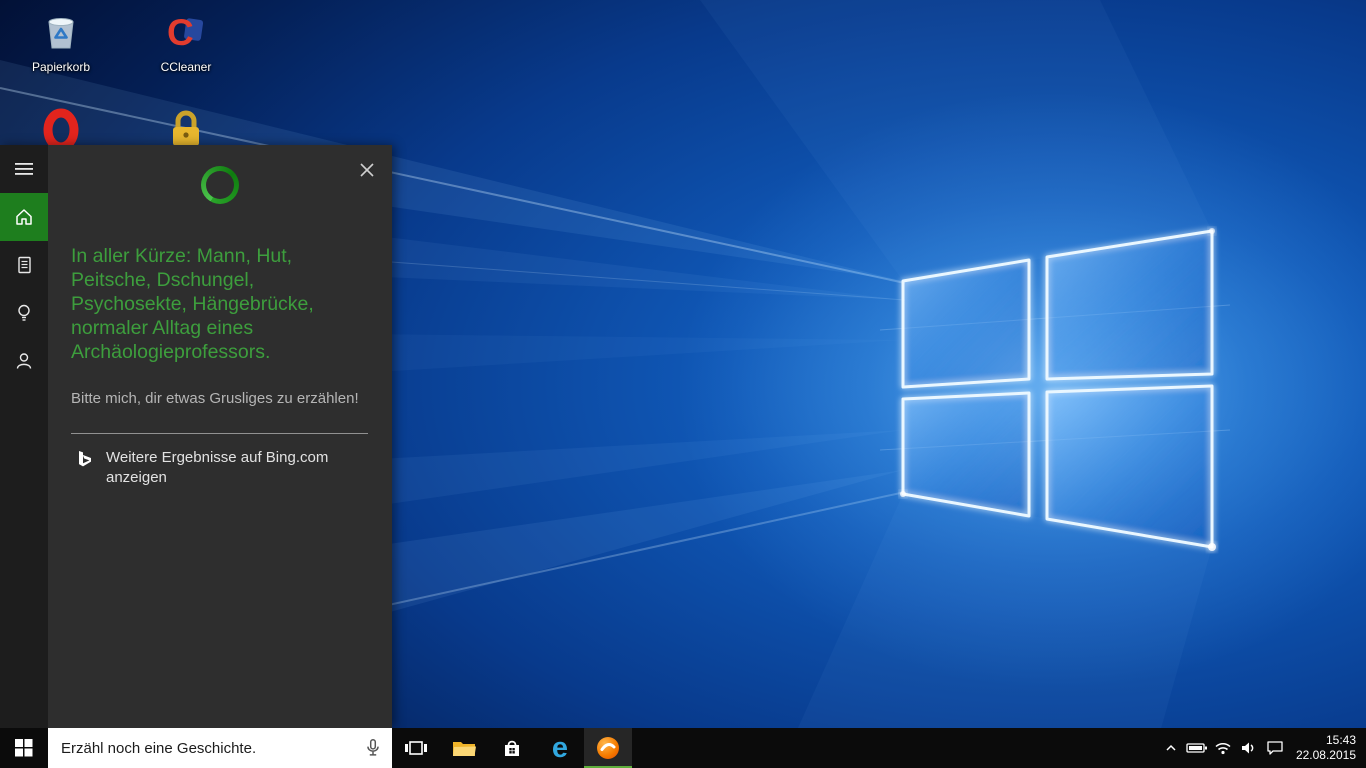 This screenshot has width=1366, height=768. I want to click on rail-item-home, so click(24, 217).